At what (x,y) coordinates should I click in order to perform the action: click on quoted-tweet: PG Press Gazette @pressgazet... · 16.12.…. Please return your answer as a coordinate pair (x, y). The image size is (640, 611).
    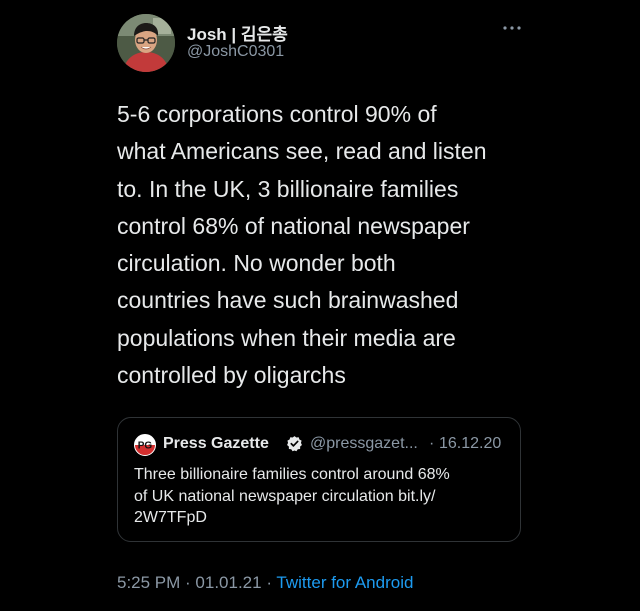
    Looking at the image, I should click on (319, 479).